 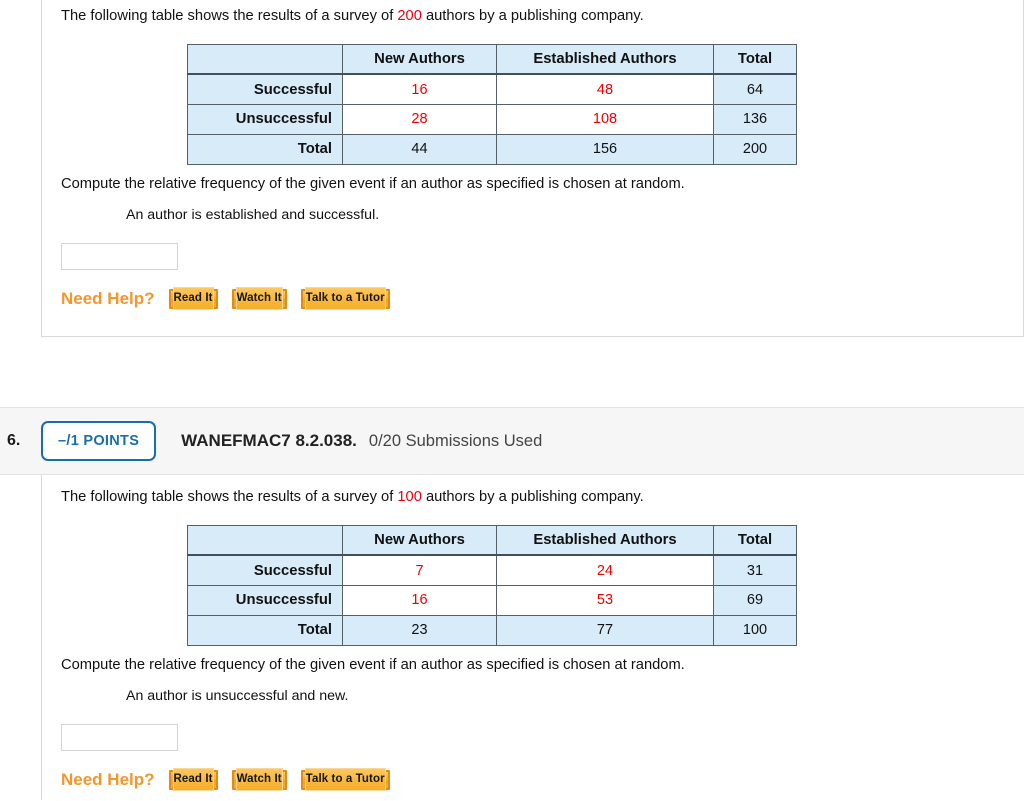 What do you see at coordinates (14, 440) in the screenshot?
I see `question-number-6: 6.` at bounding box center [14, 440].